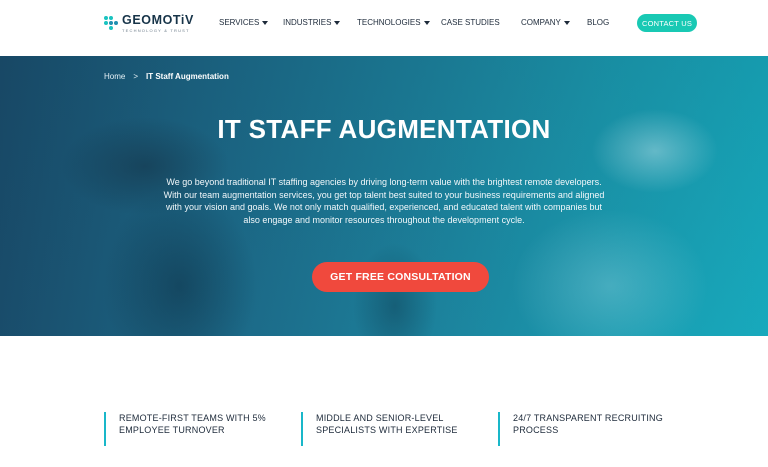 This screenshot has height=467, width=768. I want to click on nav-item-technologies: TECHNOLOGIES, so click(393, 22).